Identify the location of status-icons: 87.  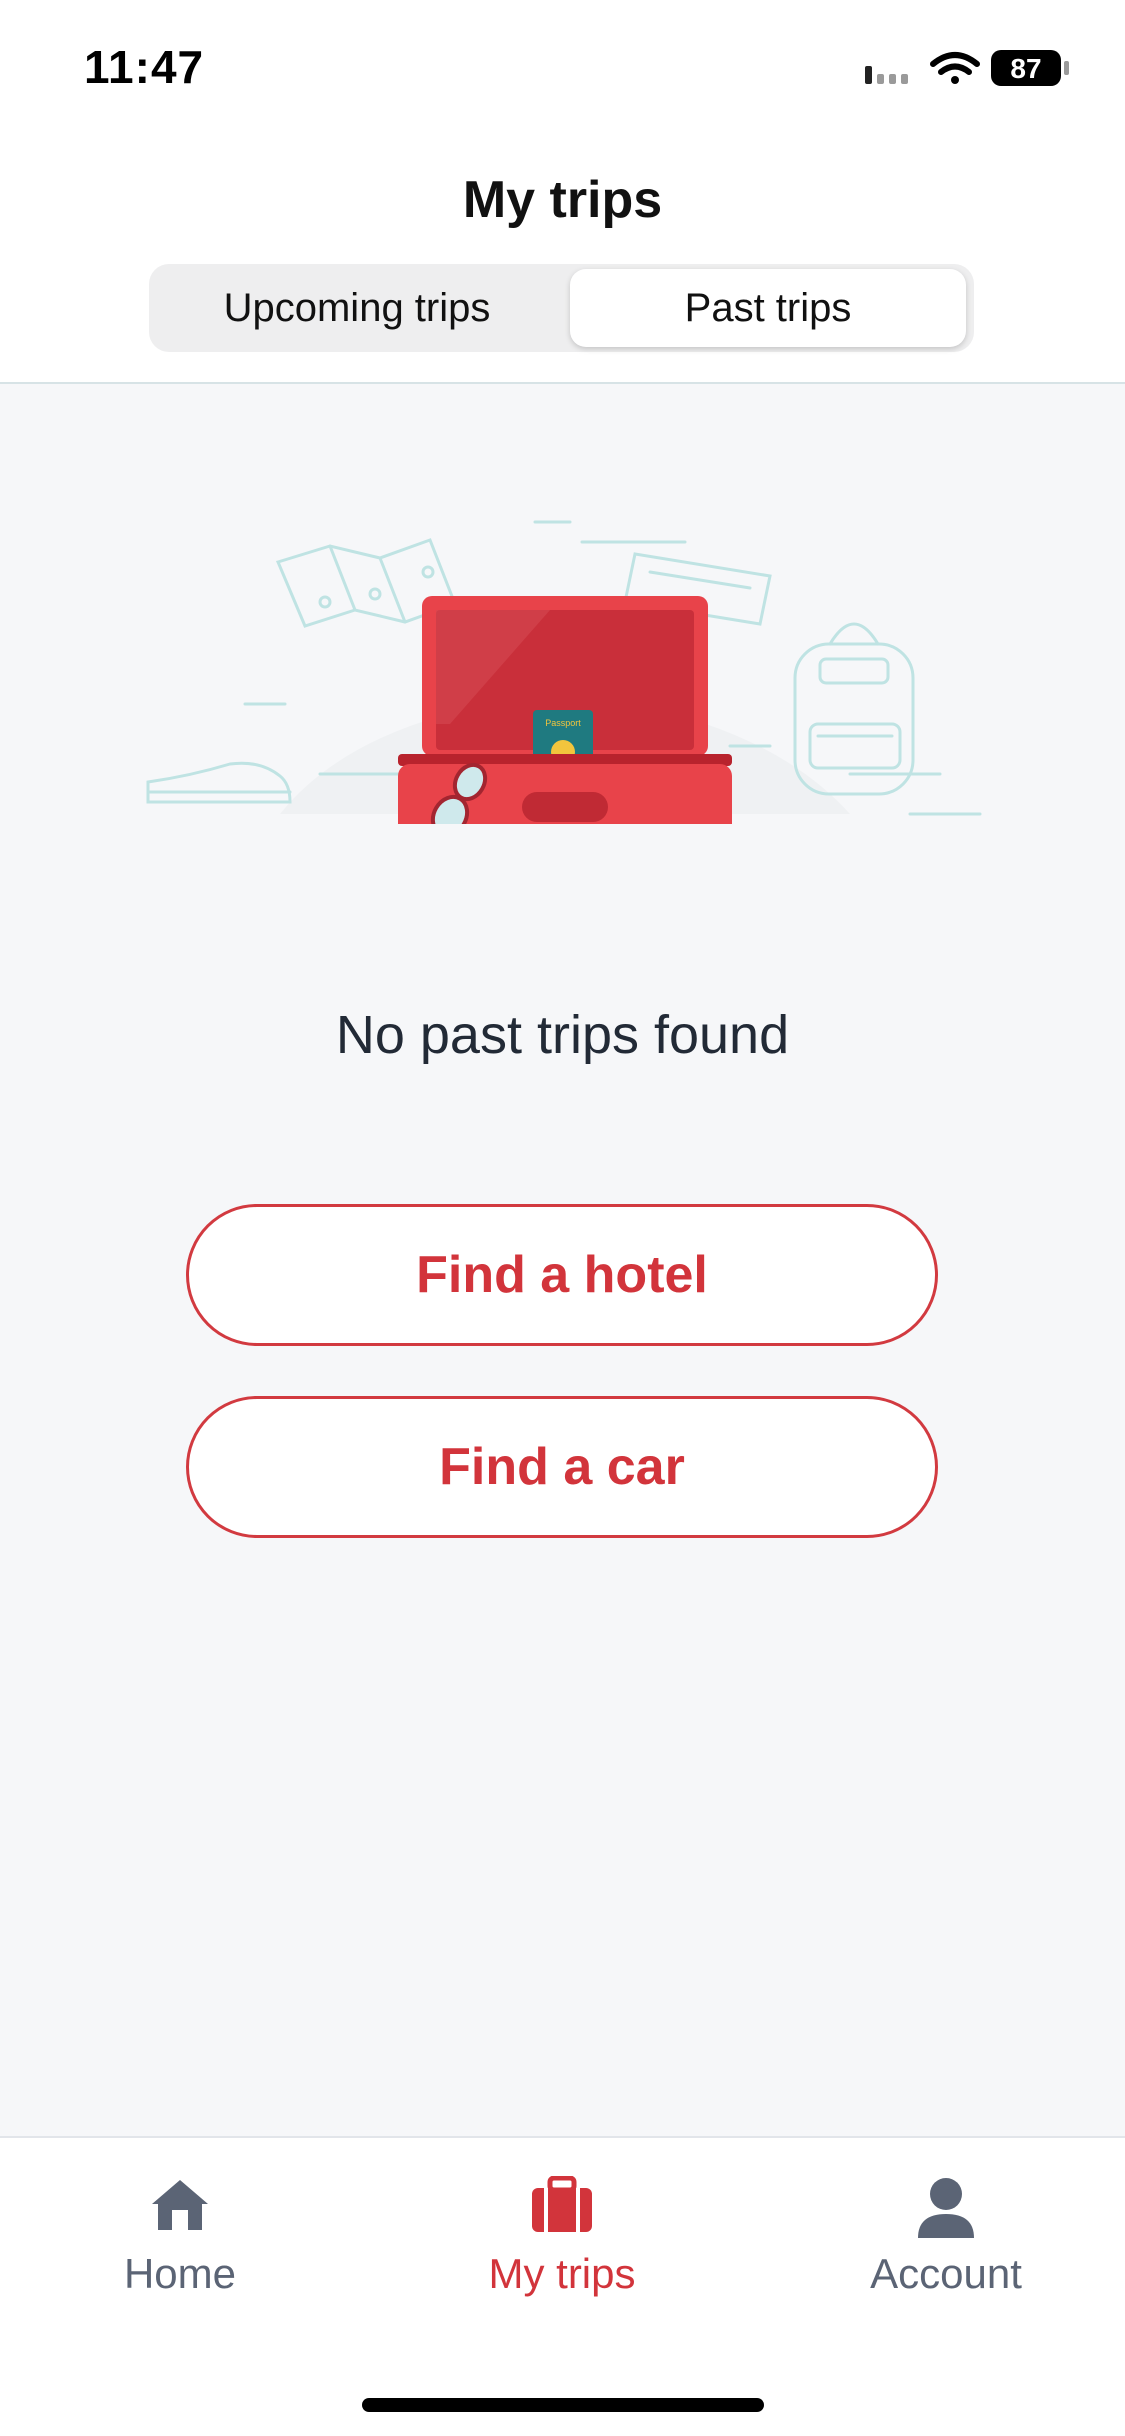
(967, 68).